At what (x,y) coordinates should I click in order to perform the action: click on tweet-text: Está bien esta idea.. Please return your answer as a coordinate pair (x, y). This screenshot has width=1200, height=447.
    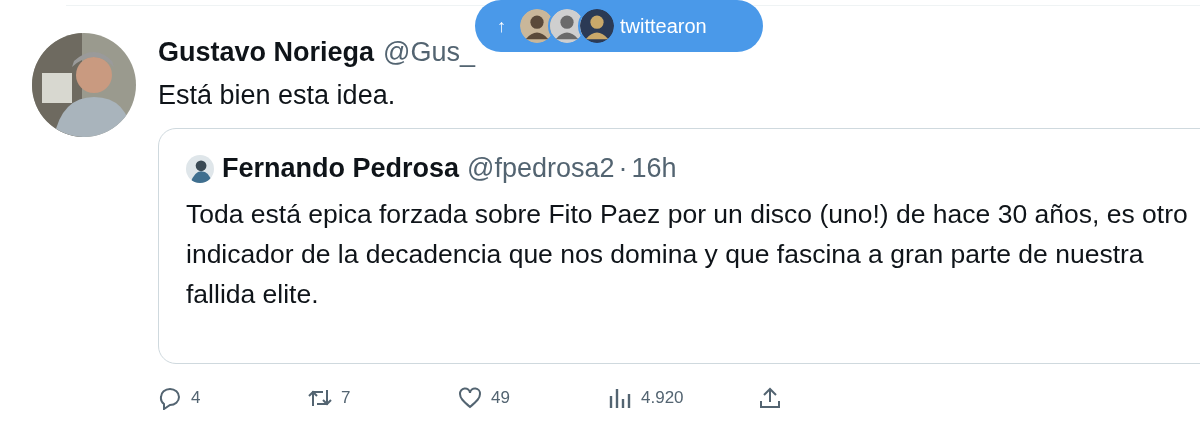
    Looking at the image, I should click on (277, 95).